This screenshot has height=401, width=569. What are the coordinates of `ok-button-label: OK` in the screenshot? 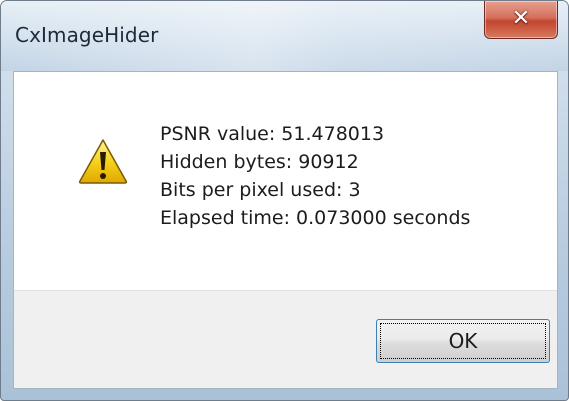 It's located at (463, 341).